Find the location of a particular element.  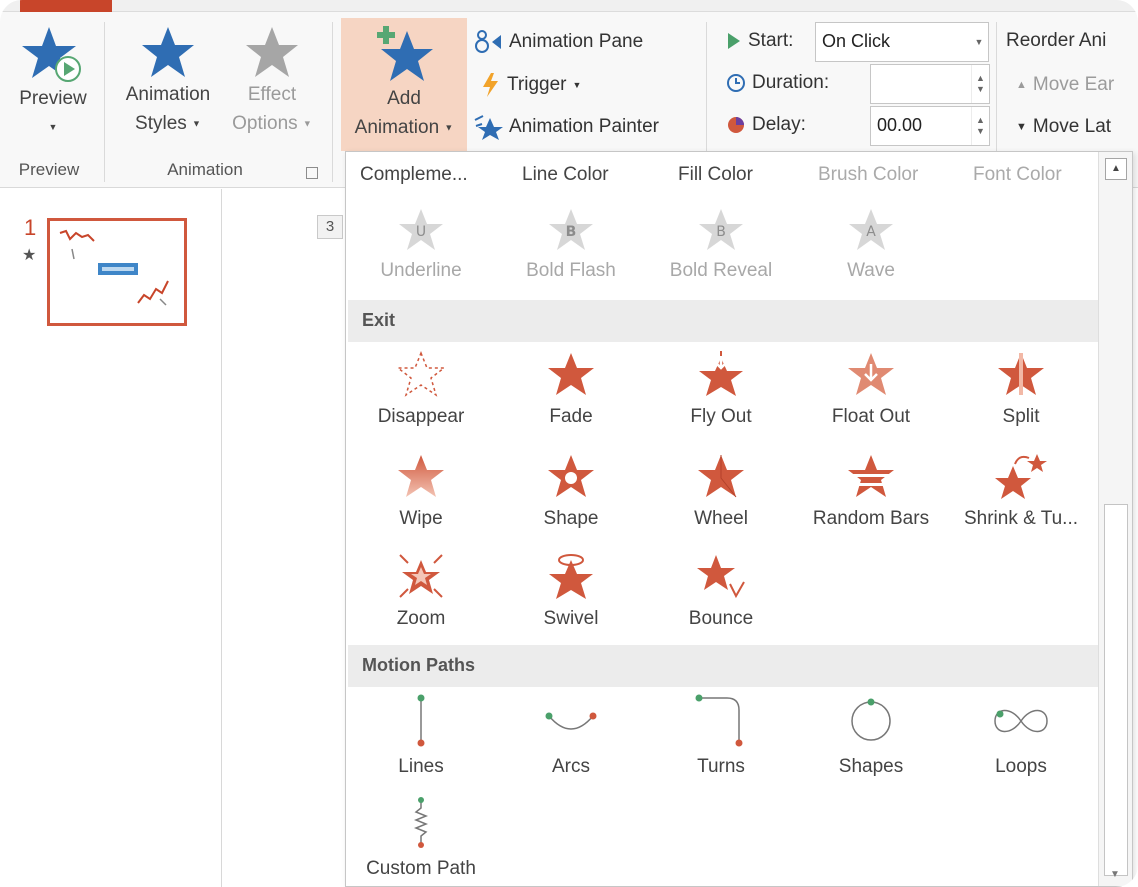

custom-path-effect: Custom Path is located at coordinates (421, 837).